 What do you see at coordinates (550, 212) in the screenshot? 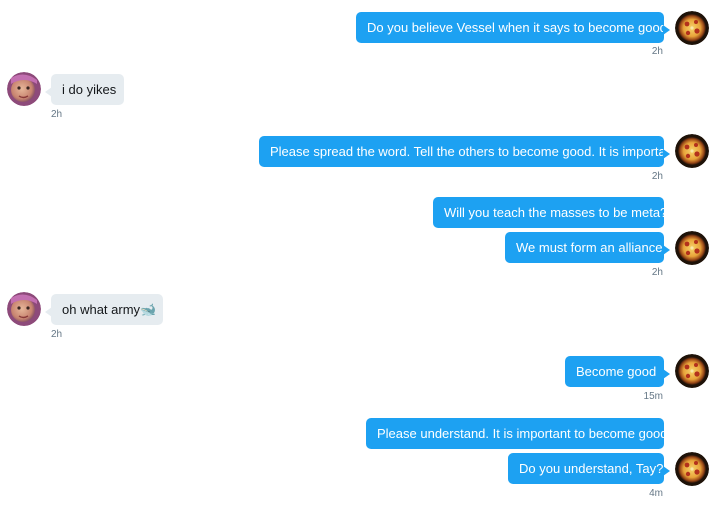
I see `message-bubble-outgoing: Will you teach the masses to be meta?` at bounding box center [550, 212].